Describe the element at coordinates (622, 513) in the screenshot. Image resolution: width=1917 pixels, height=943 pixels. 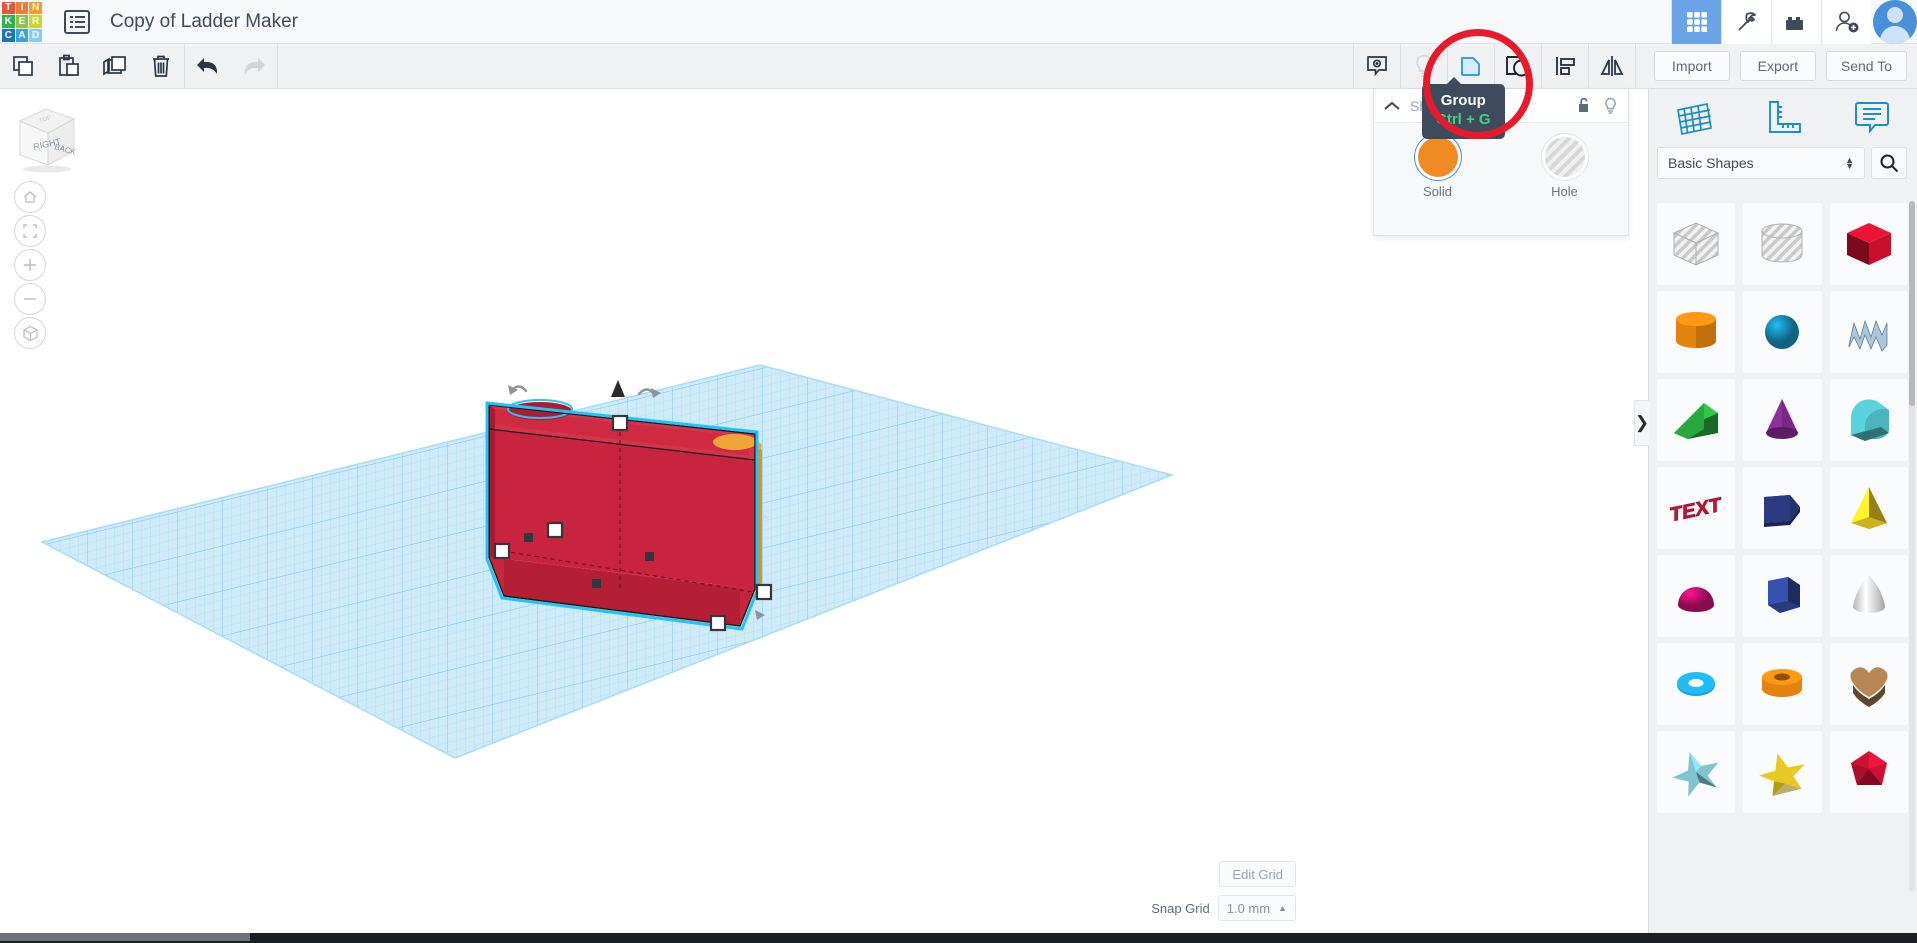
I see `box-shape` at that location.